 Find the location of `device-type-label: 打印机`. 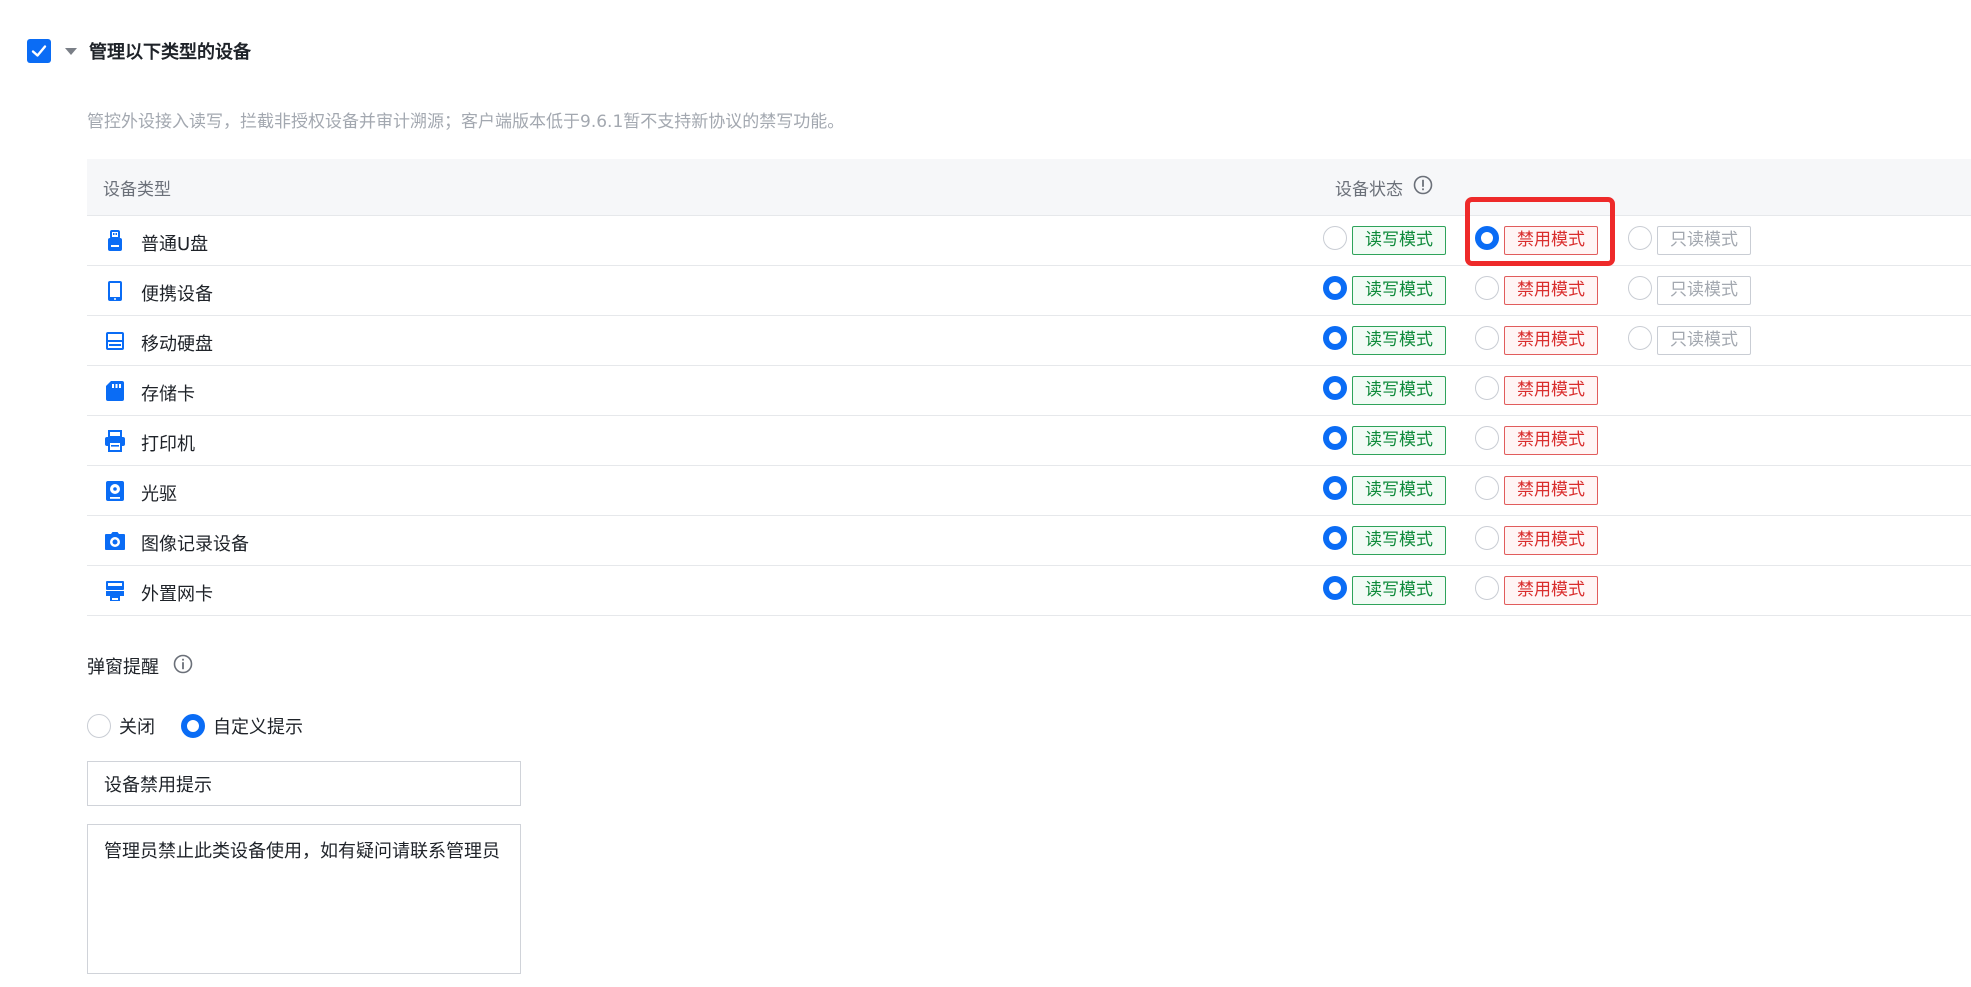

device-type-label: 打印机 is located at coordinates (168, 444).